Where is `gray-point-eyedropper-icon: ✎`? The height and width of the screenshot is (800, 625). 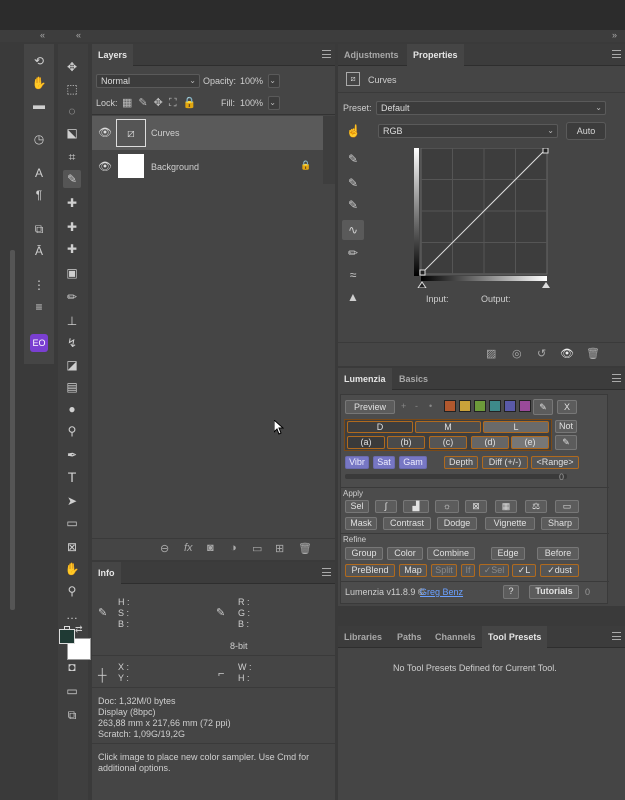 gray-point-eyedropper-icon: ✎ is located at coordinates (353, 183).